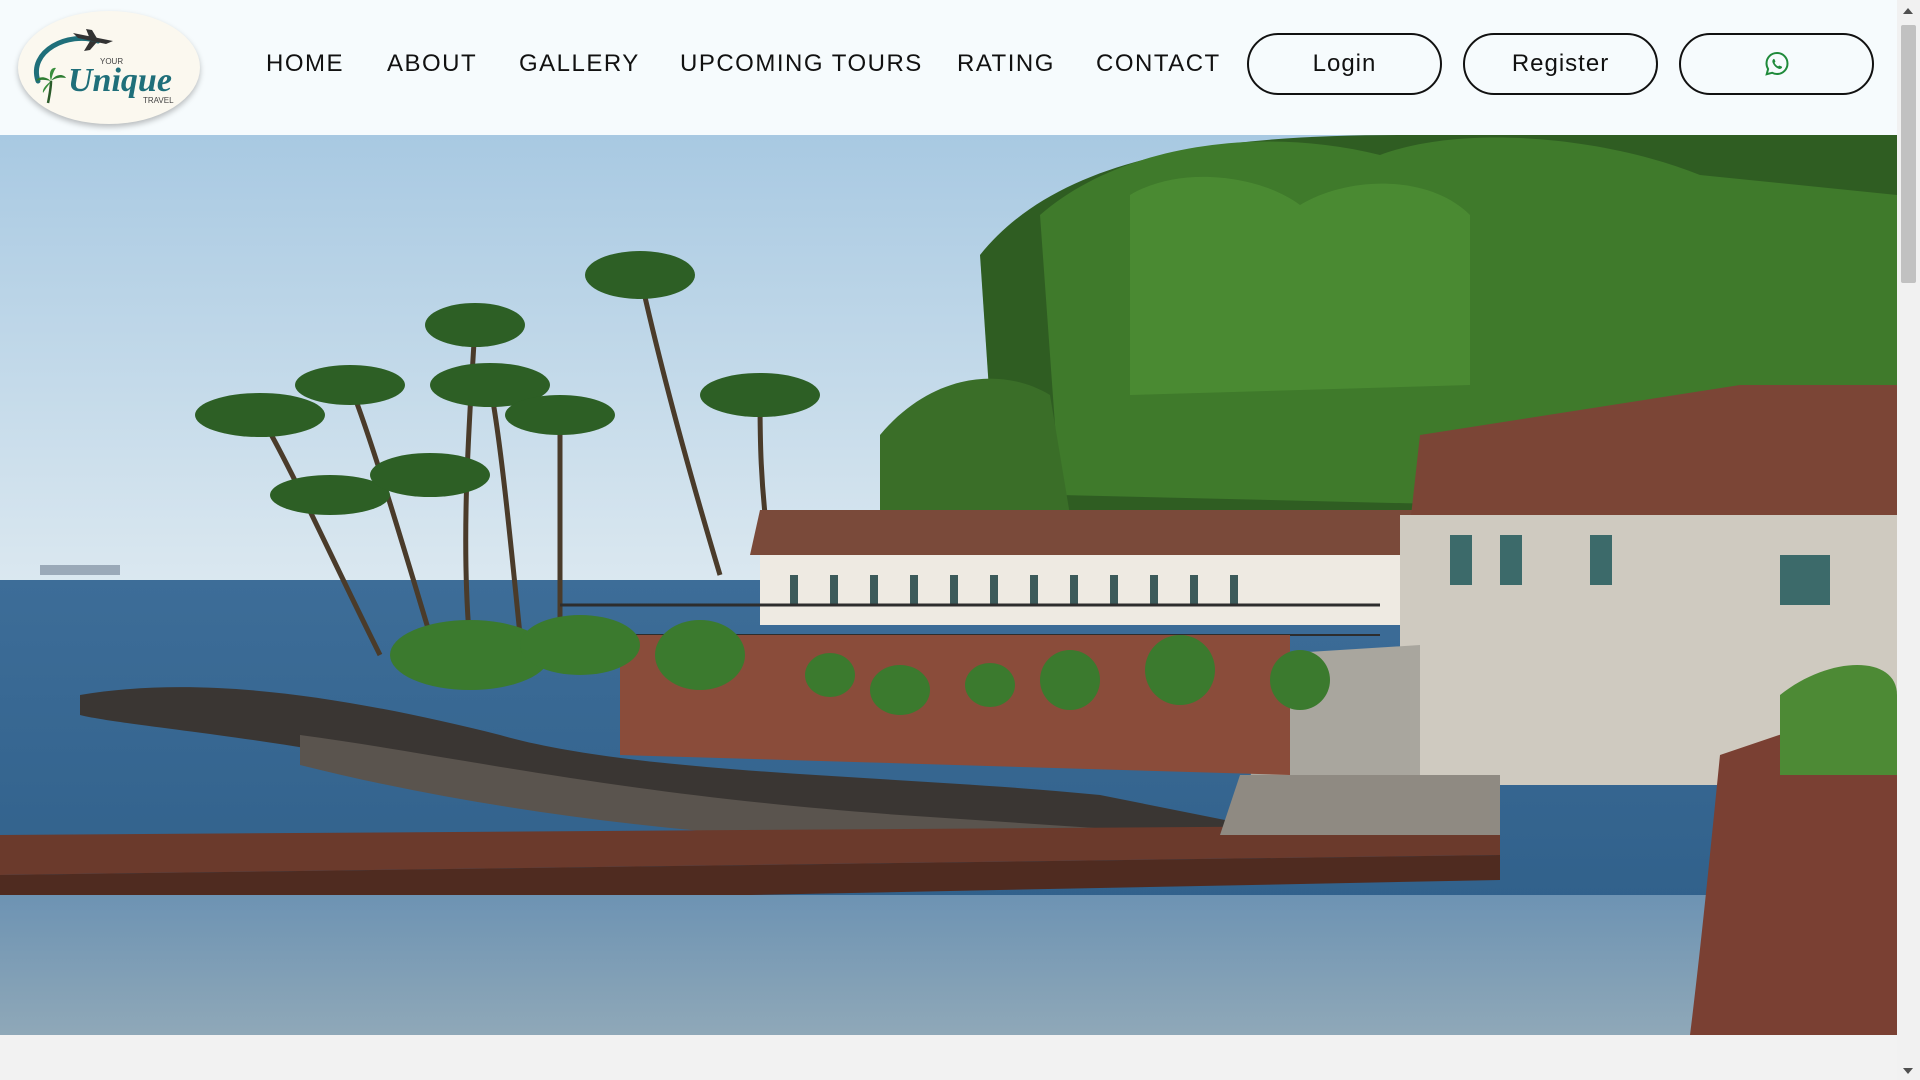 The width and height of the screenshot is (1920, 1080). What do you see at coordinates (1560, 64) in the screenshot?
I see `register-button: Register` at bounding box center [1560, 64].